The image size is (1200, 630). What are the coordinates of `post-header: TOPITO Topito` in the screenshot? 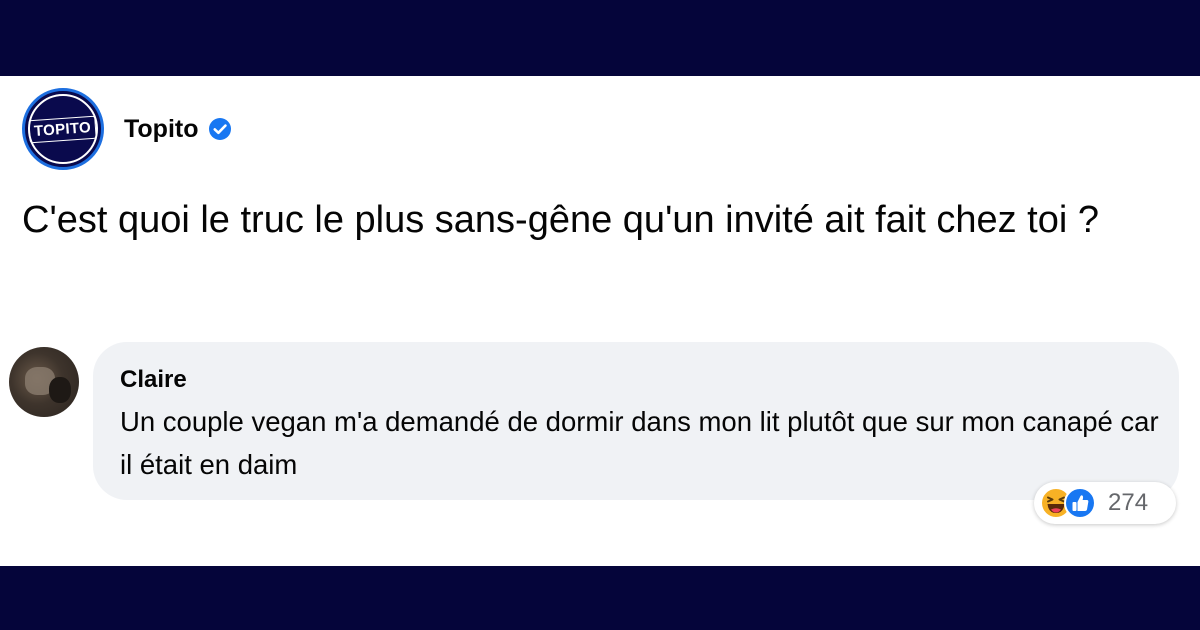 It's located at (127, 129).